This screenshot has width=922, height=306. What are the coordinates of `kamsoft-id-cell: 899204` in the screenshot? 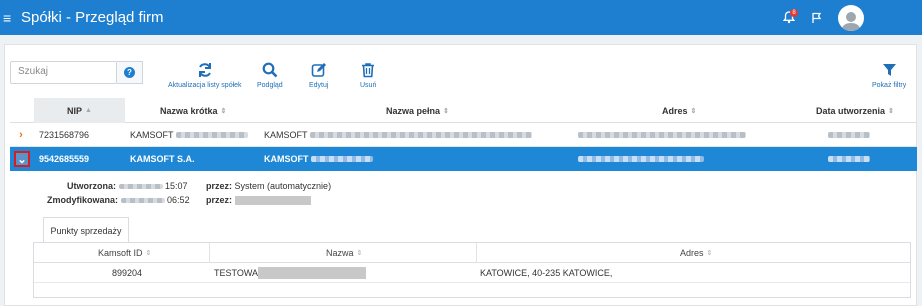 It's located at (127, 273).